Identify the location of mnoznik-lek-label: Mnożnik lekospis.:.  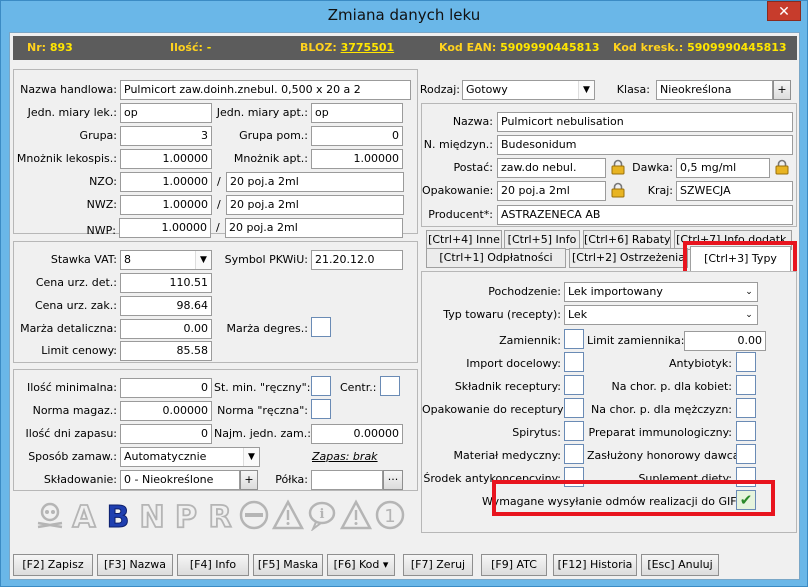
(66, 158).